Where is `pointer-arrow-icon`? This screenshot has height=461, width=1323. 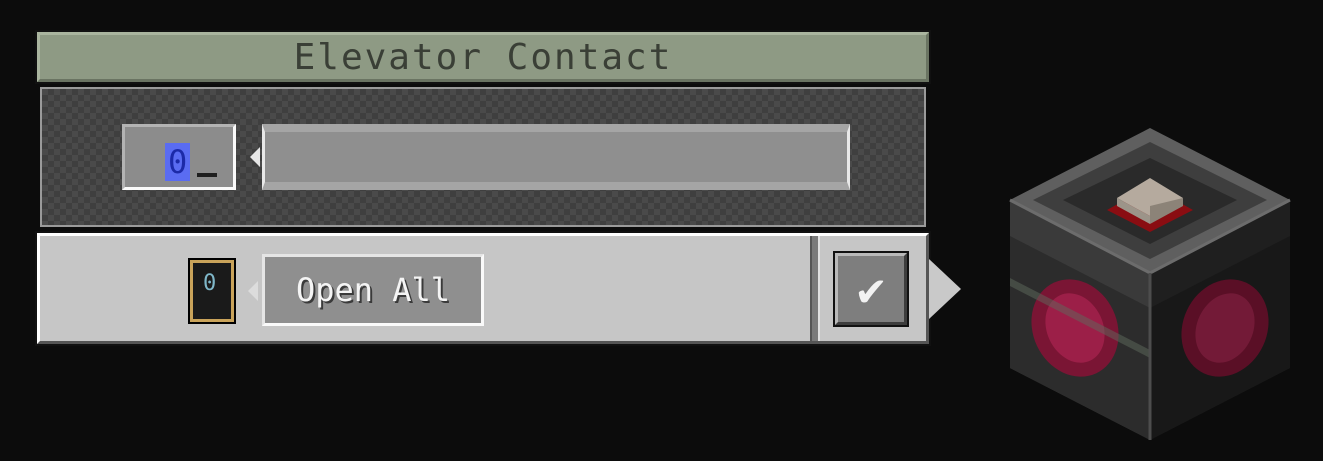
pointer-arrow-icon is located at coordinates (945, 289).